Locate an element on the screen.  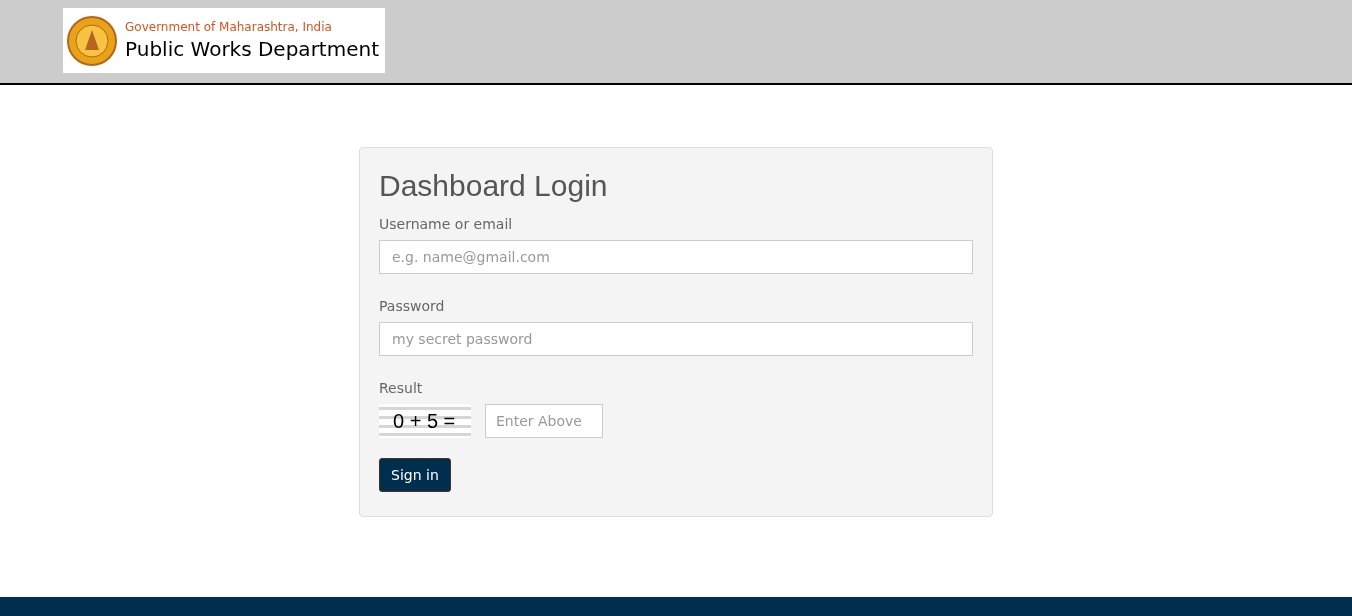
emblem-icon is located at coordinates (92, 40).